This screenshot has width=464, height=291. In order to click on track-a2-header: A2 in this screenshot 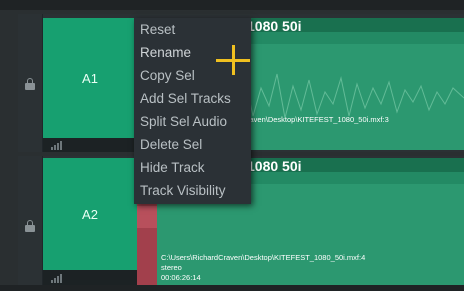, I will do `click(90, 214)`.